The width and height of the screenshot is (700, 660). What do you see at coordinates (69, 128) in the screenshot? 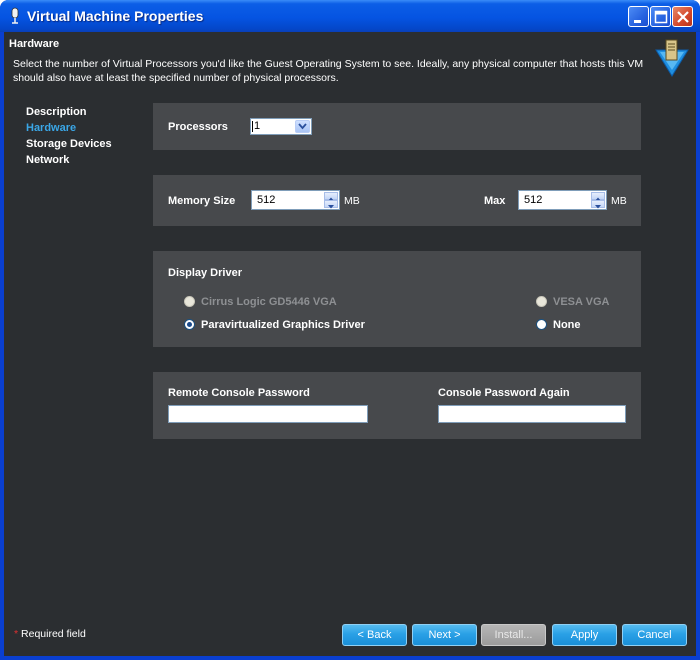
I see `nav-item-hardware: Hardware` at bounding box center [69, 128].